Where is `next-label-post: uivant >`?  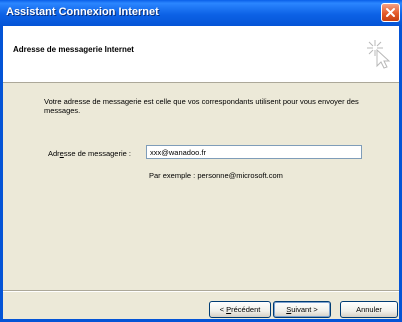
next-label-post: uivant > is located at coordinates (304, 309).